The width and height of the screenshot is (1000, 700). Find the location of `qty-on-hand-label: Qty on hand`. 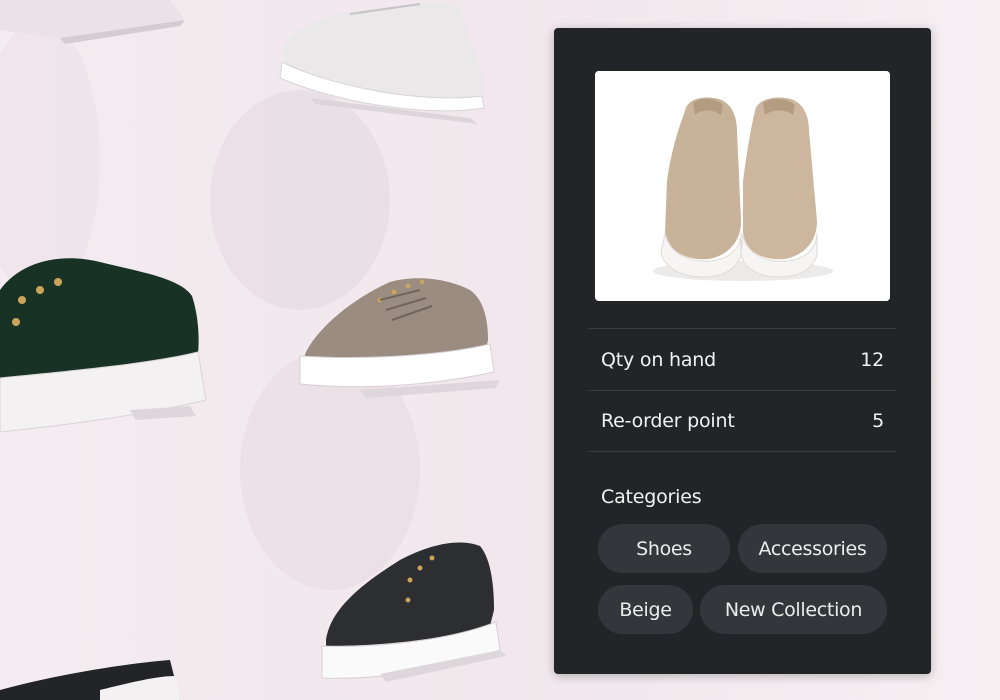

qty-on-hand-label: Qty on hand is located at coordinates (658, 359).